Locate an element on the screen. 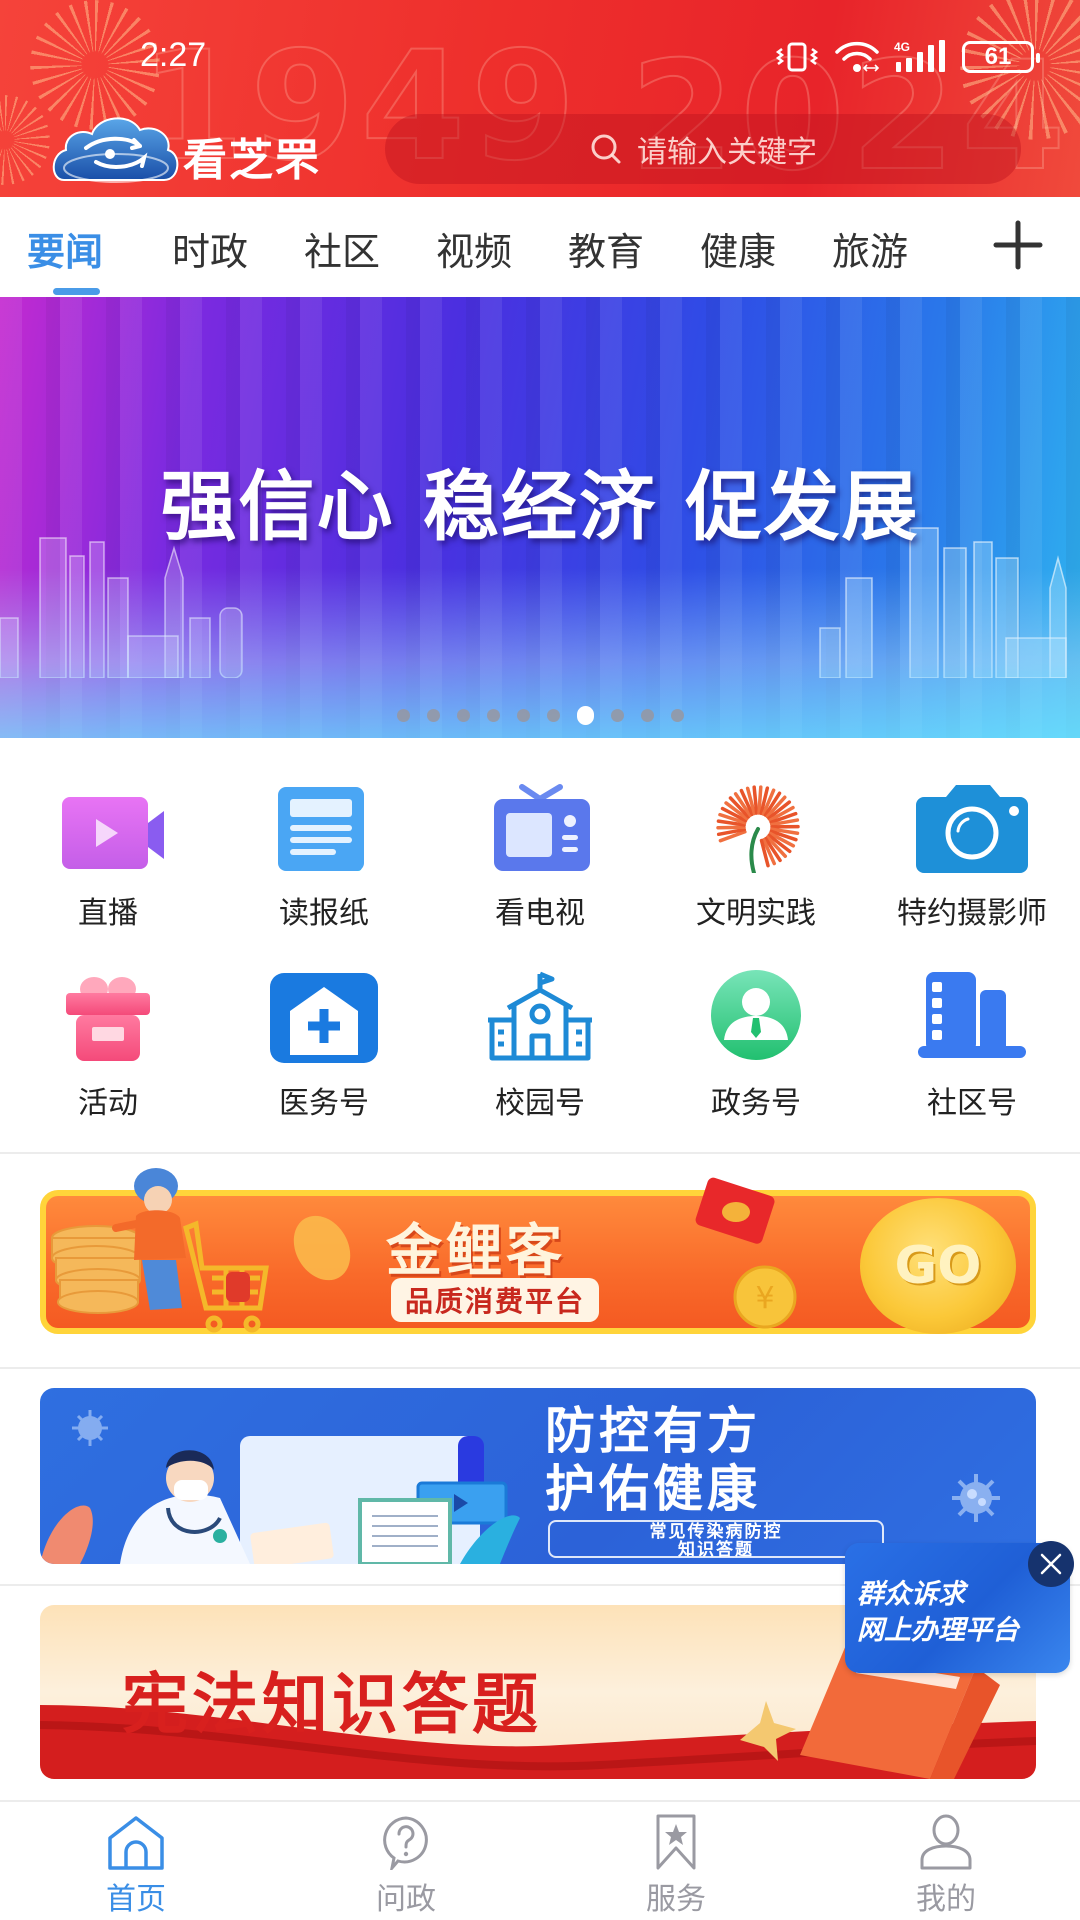 Image resolution: width=1080 pixels, height=1920 pixels. tv-icon is located at coordinates (542, 827).